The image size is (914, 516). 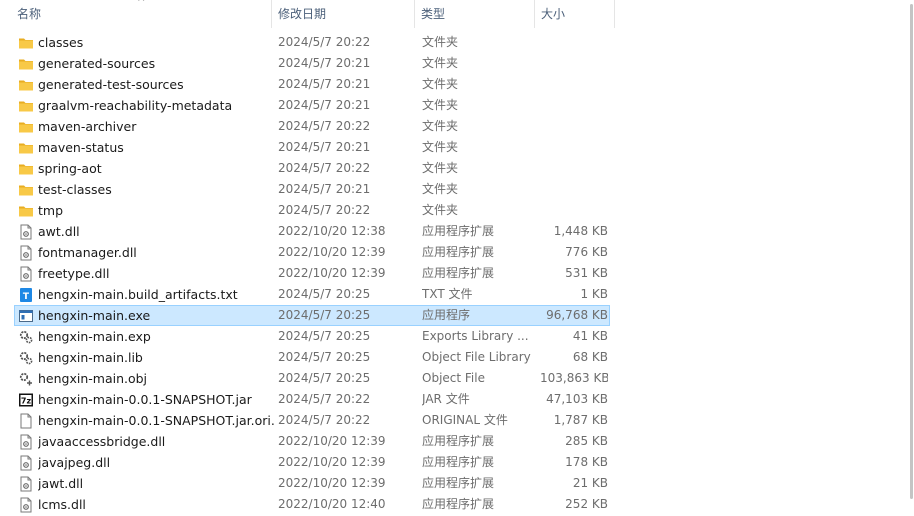 What do you see at coordinates (476, 357) in the screenshot?
I see `file-type: Object File Library` at bounding box center [476, 357].